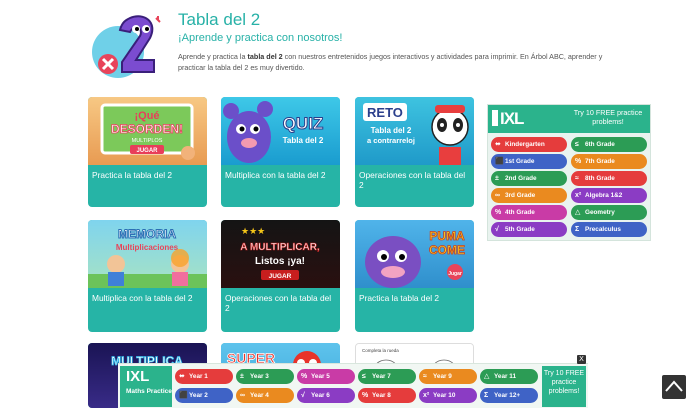 This screenshot has width=700, height=408. Describe the element at coordinates (280, 131) in the screenshot. I see `quiz-game-thumbnail: QUIZ Tabla del 2` at that location.